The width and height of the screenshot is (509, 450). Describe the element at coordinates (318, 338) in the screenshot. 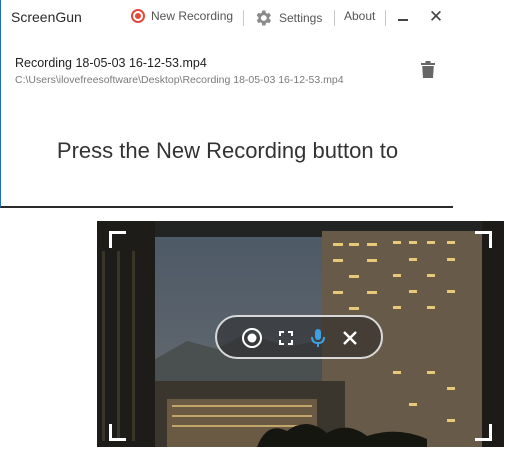

I see `microphone-icon` at that location.